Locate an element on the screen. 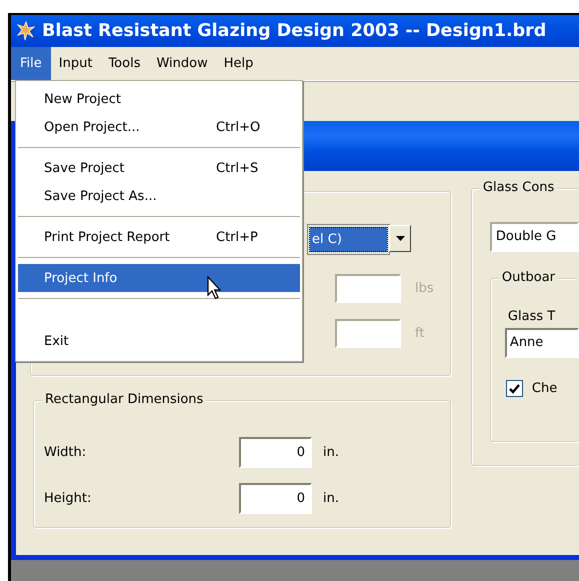 This screenshot has height=581, width=579. menu-item: Save Project Ctrl+S is located at coordinates (159, 168).